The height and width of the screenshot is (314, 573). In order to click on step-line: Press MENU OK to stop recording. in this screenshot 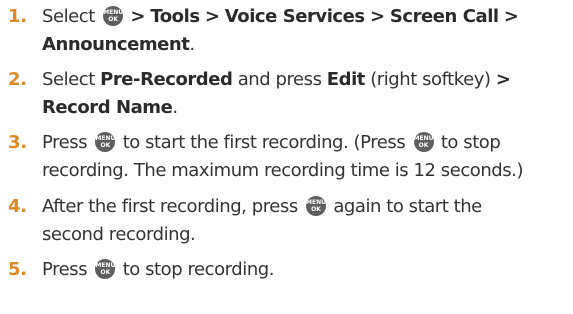, I will do `click(305, 270)`.